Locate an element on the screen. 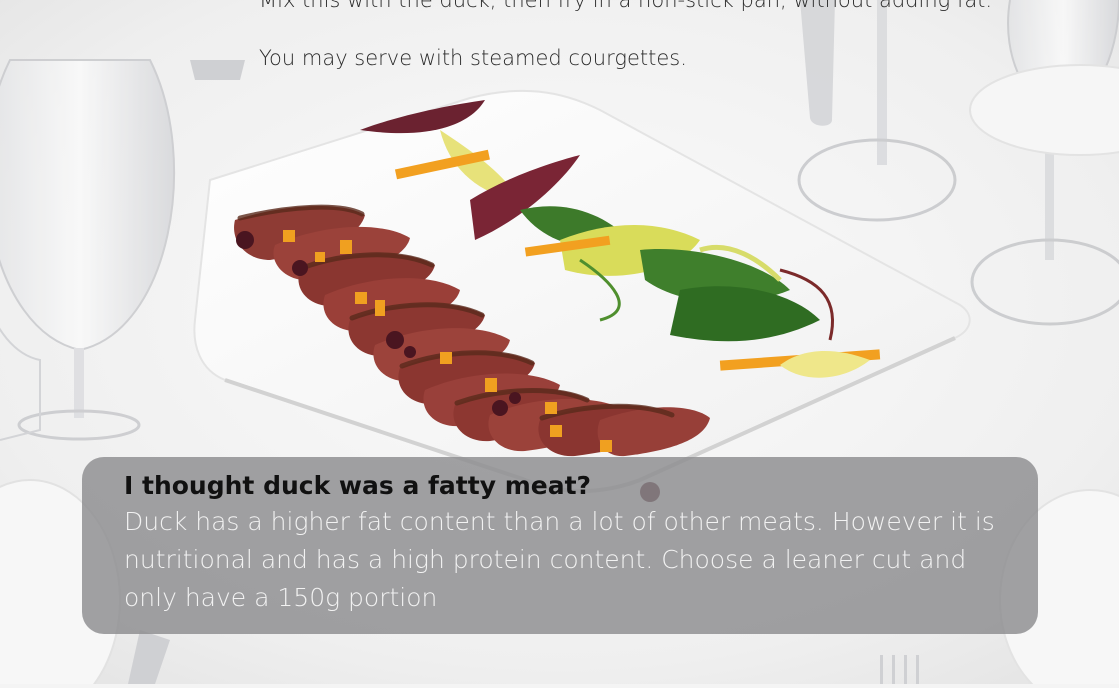 The height and width of the screenshot is (688, 1119). faq-question: I thought duck was a fatty meat? is located at coordinates (358, 485).